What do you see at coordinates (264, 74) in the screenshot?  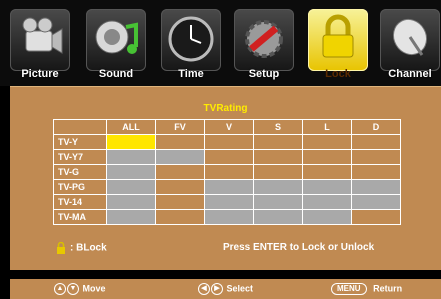 I see `tab-label: Setup` at bounding box center [264, 74].